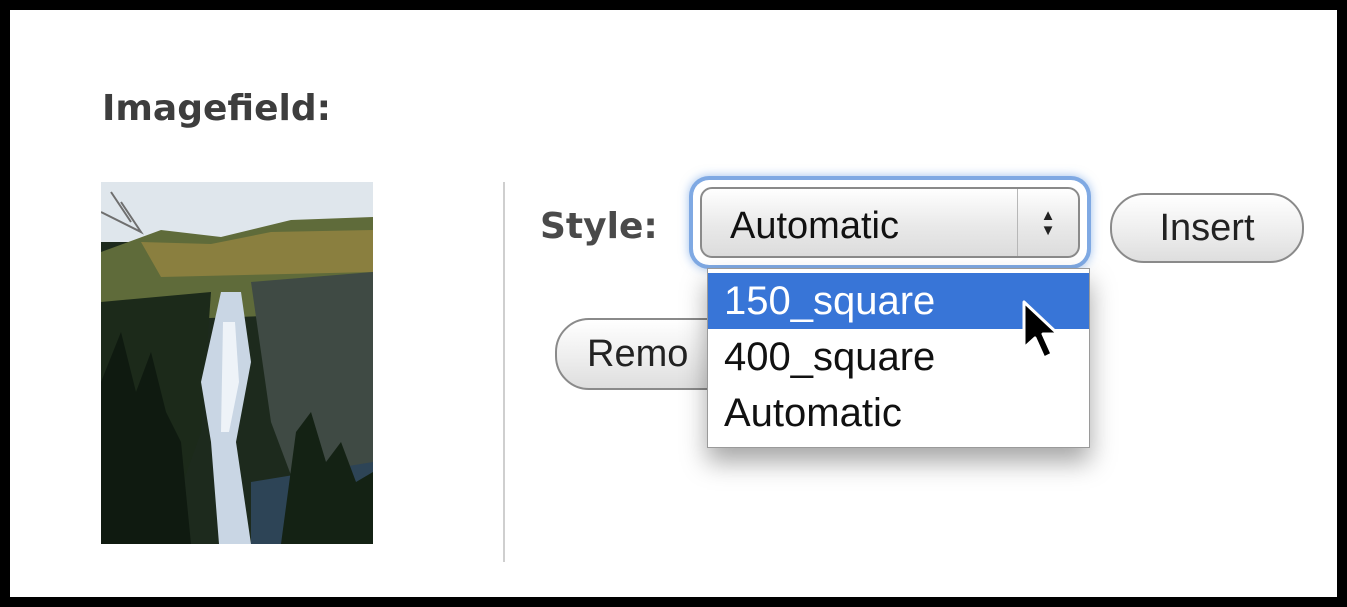  I want to click on image-thumbnail, so click(237, 363).